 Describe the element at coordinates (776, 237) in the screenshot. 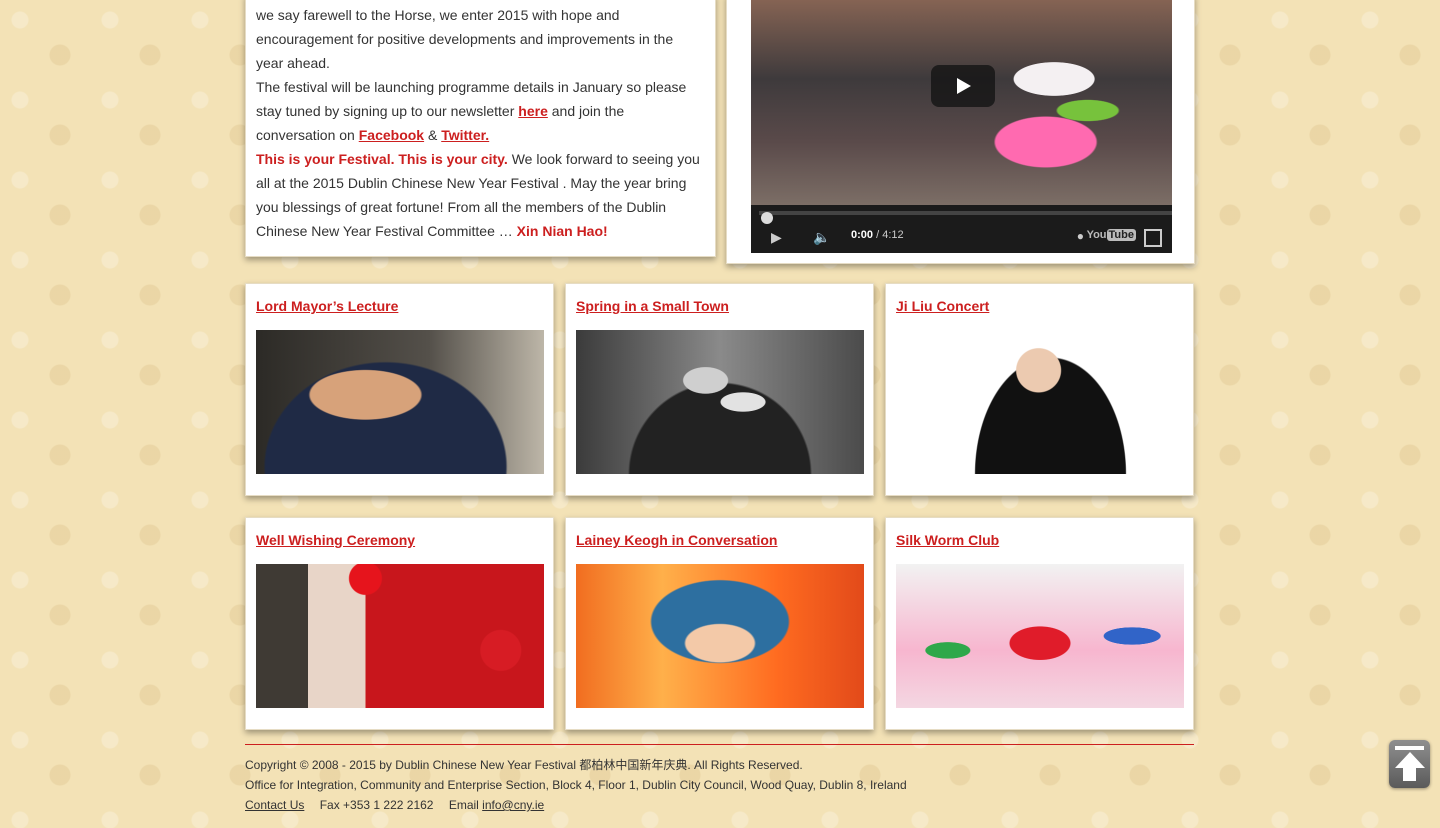

I see `play-icon: ▶` at that location.